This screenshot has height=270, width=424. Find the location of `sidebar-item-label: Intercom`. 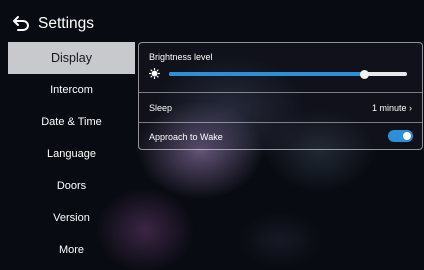

sidebar-item-label: Intercom is located at coordinates (71, 90).